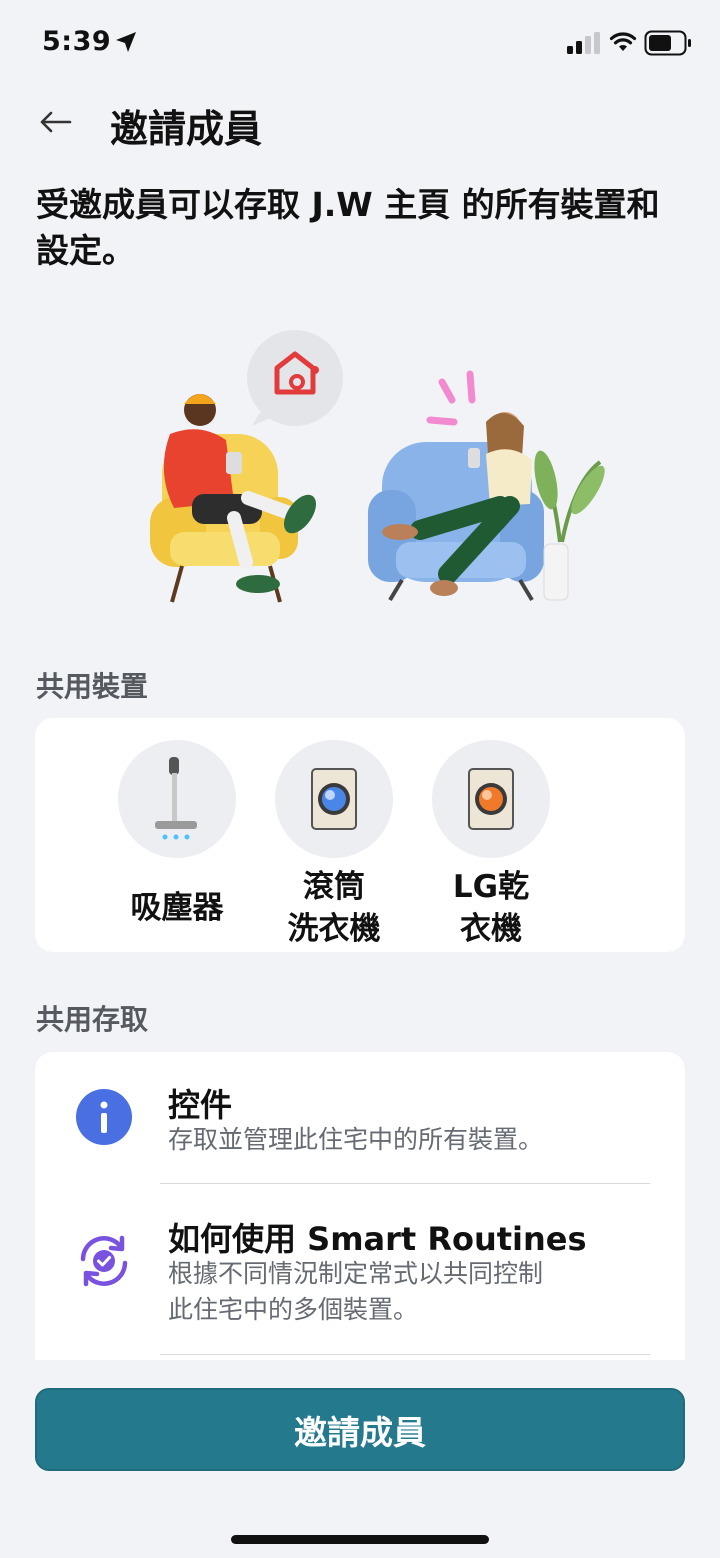  Describe the element at coordinates (348, 227) in the screenshot. I see `page-description: 受邀成員可以存取 J.W 主頁 的所有裝置和設定。` at that location.